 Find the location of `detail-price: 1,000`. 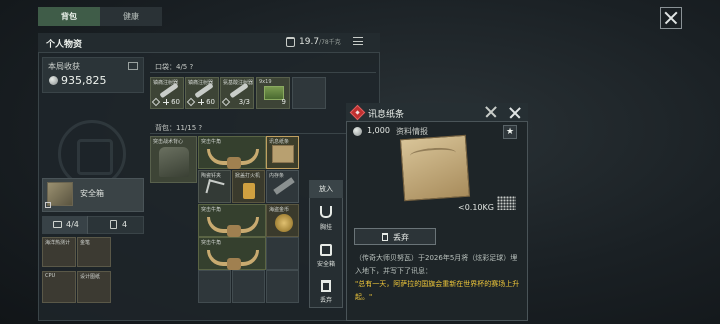

detail-price: 1,000 is located at coordinates (378, 130).